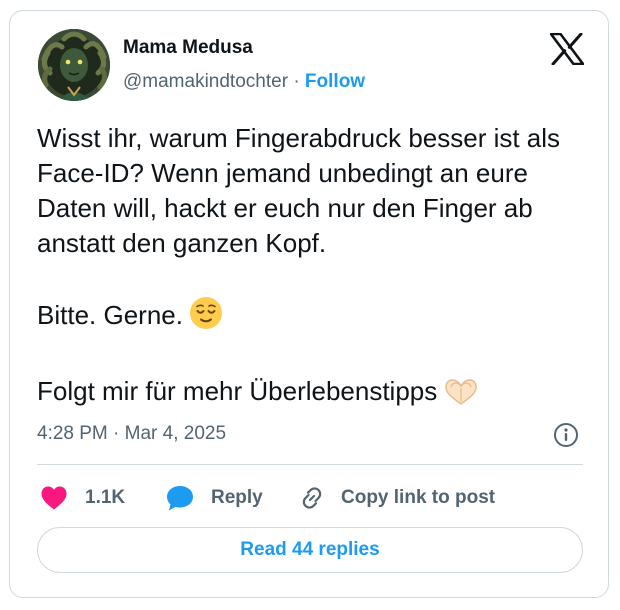 The height and width of the screenshot is (610, 620). I want to click on copy-link-label: Copy link to post, so click(418, 497).